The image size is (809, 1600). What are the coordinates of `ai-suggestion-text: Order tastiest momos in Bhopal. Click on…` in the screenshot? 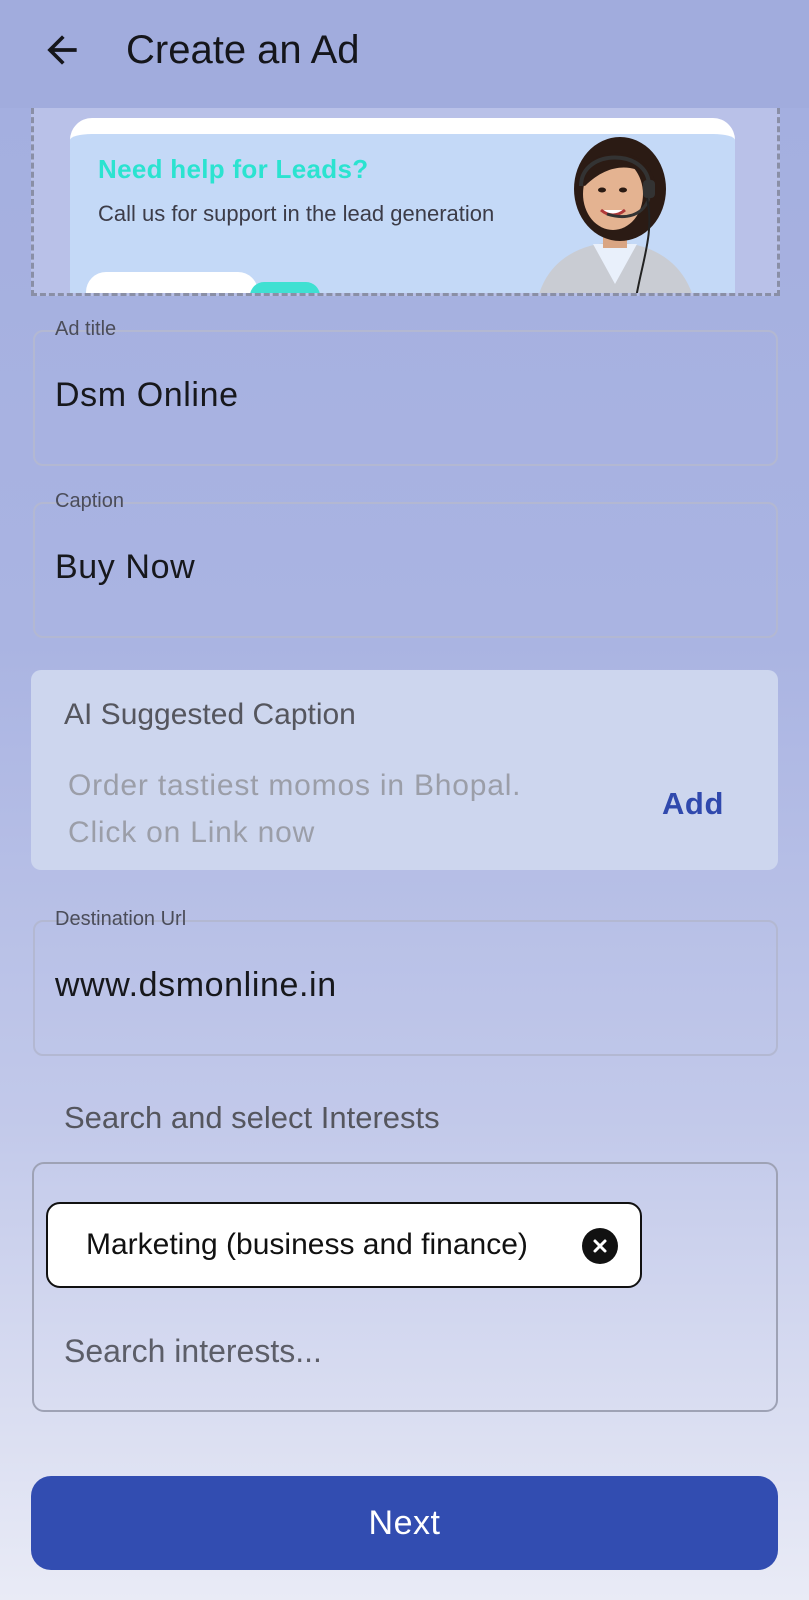 It's located at (295, 809).